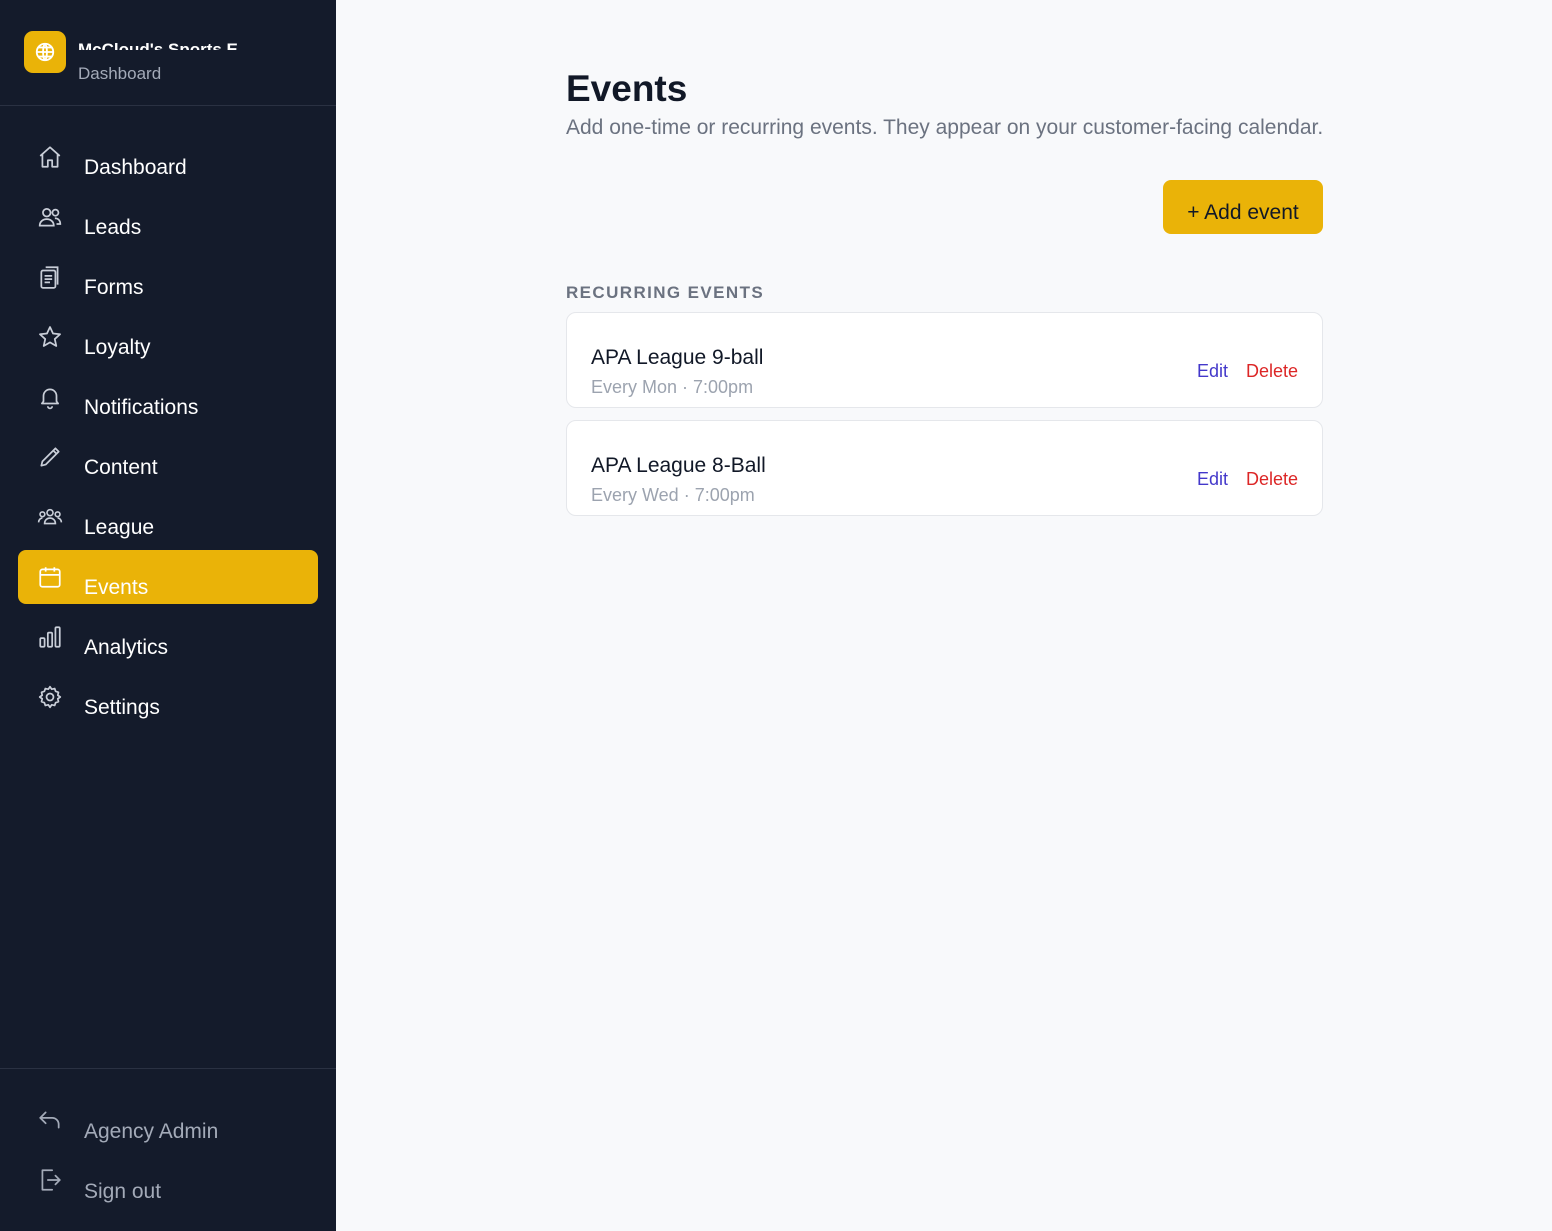  Describe the element at coordinates (50, 1120) in the screenshot. I see `return-arrow-icon` at that location.